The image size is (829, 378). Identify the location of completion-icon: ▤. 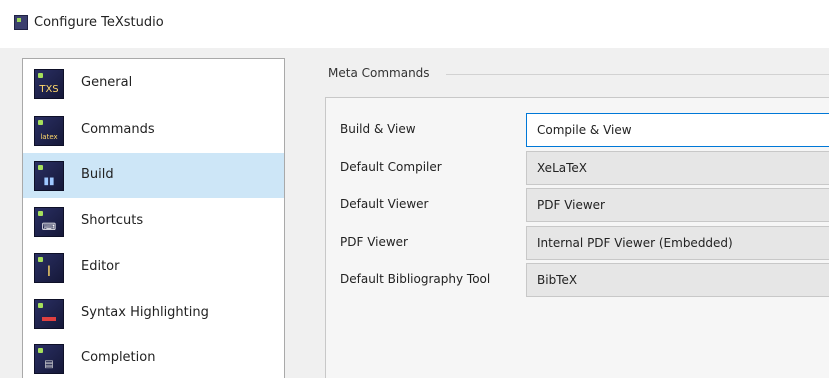
(49, 359).